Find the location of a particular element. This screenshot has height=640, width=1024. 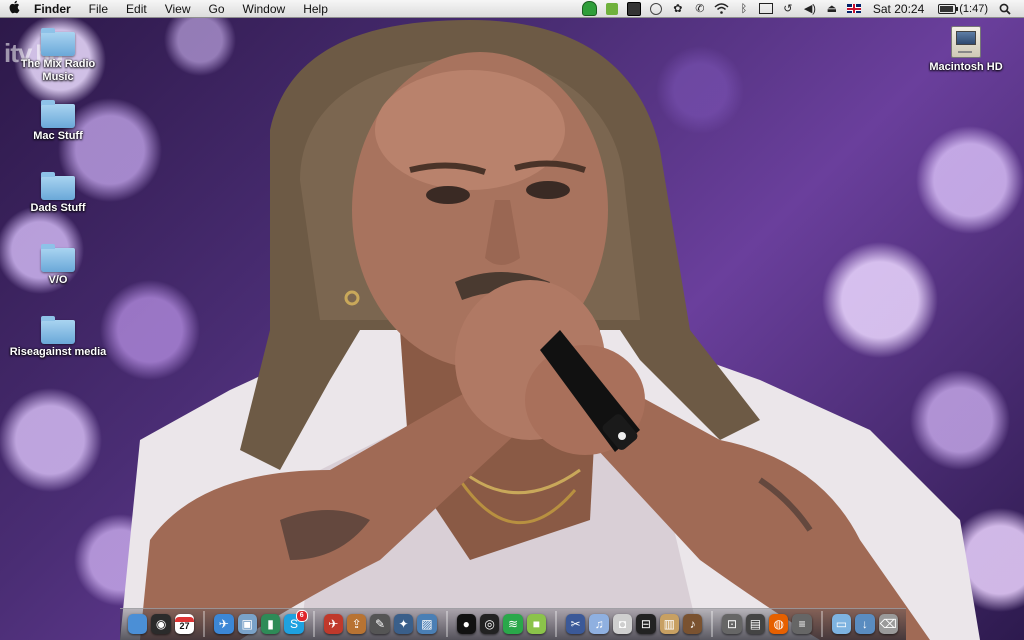

desktop-macintosh-hd: Macintosh HD is located at coordinates (966, 50).